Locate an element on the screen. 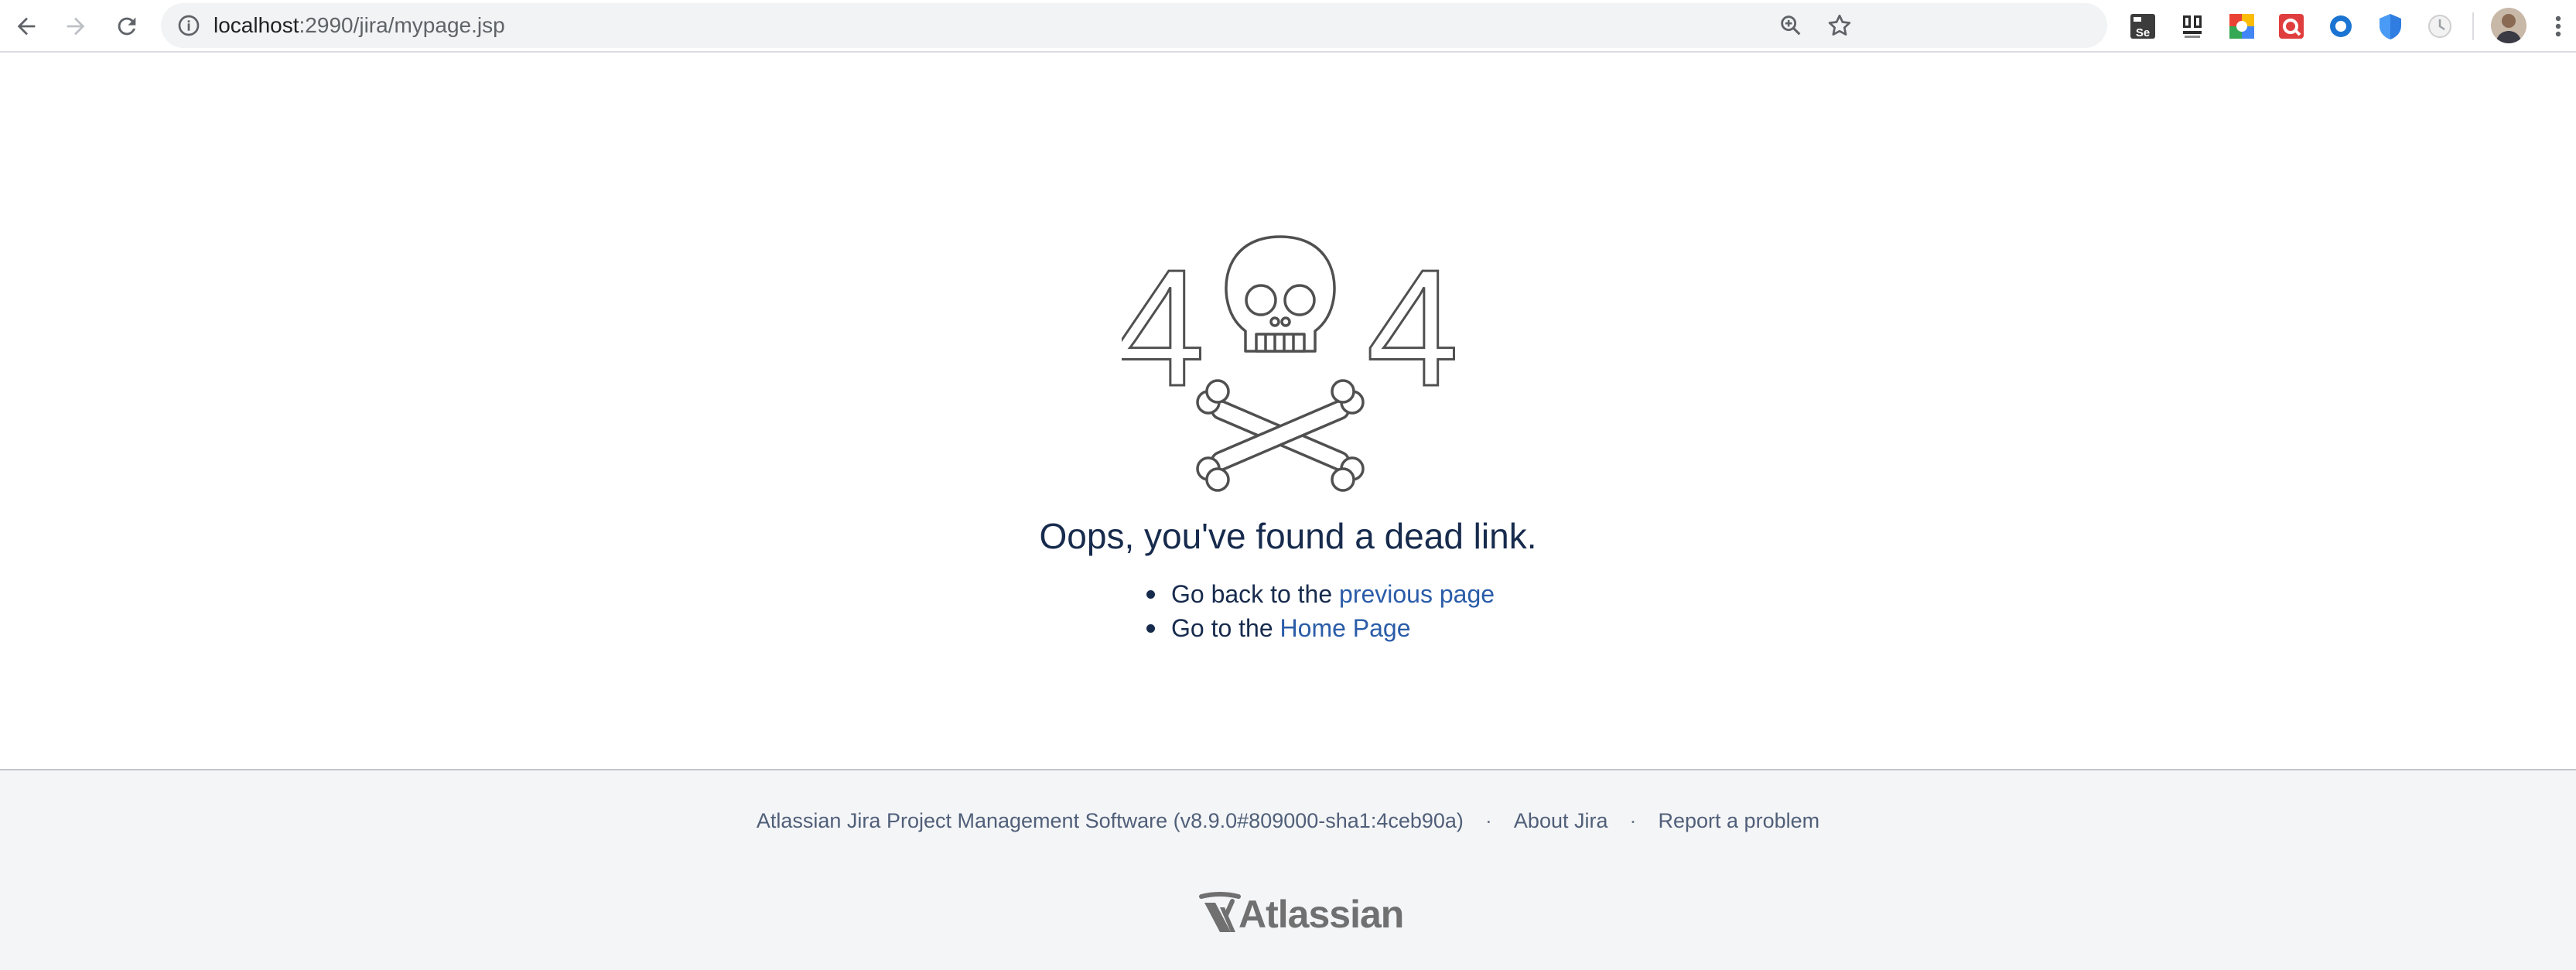 This screenshot has width=2576, height=970. forward-arrow-icon is located at coordinates (76, 27).